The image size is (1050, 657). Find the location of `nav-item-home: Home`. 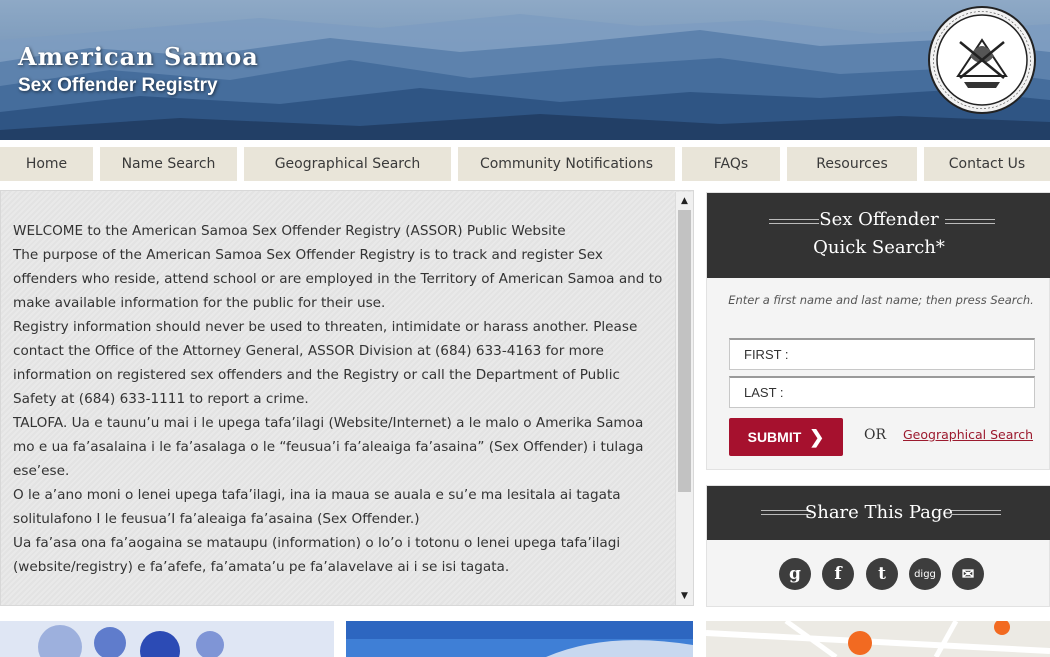

nav-item-home: Home is located at coordinates (46, 164).